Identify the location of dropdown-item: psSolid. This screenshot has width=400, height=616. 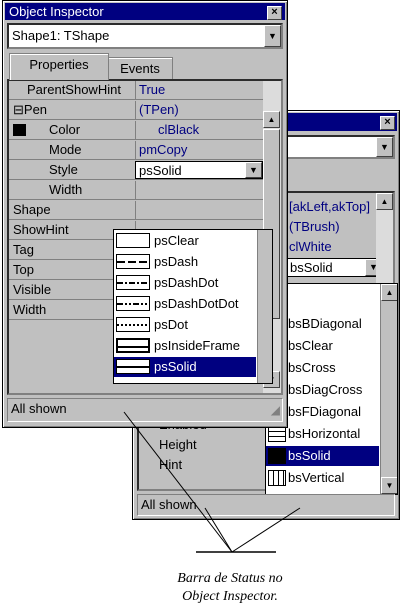
(185, 367).